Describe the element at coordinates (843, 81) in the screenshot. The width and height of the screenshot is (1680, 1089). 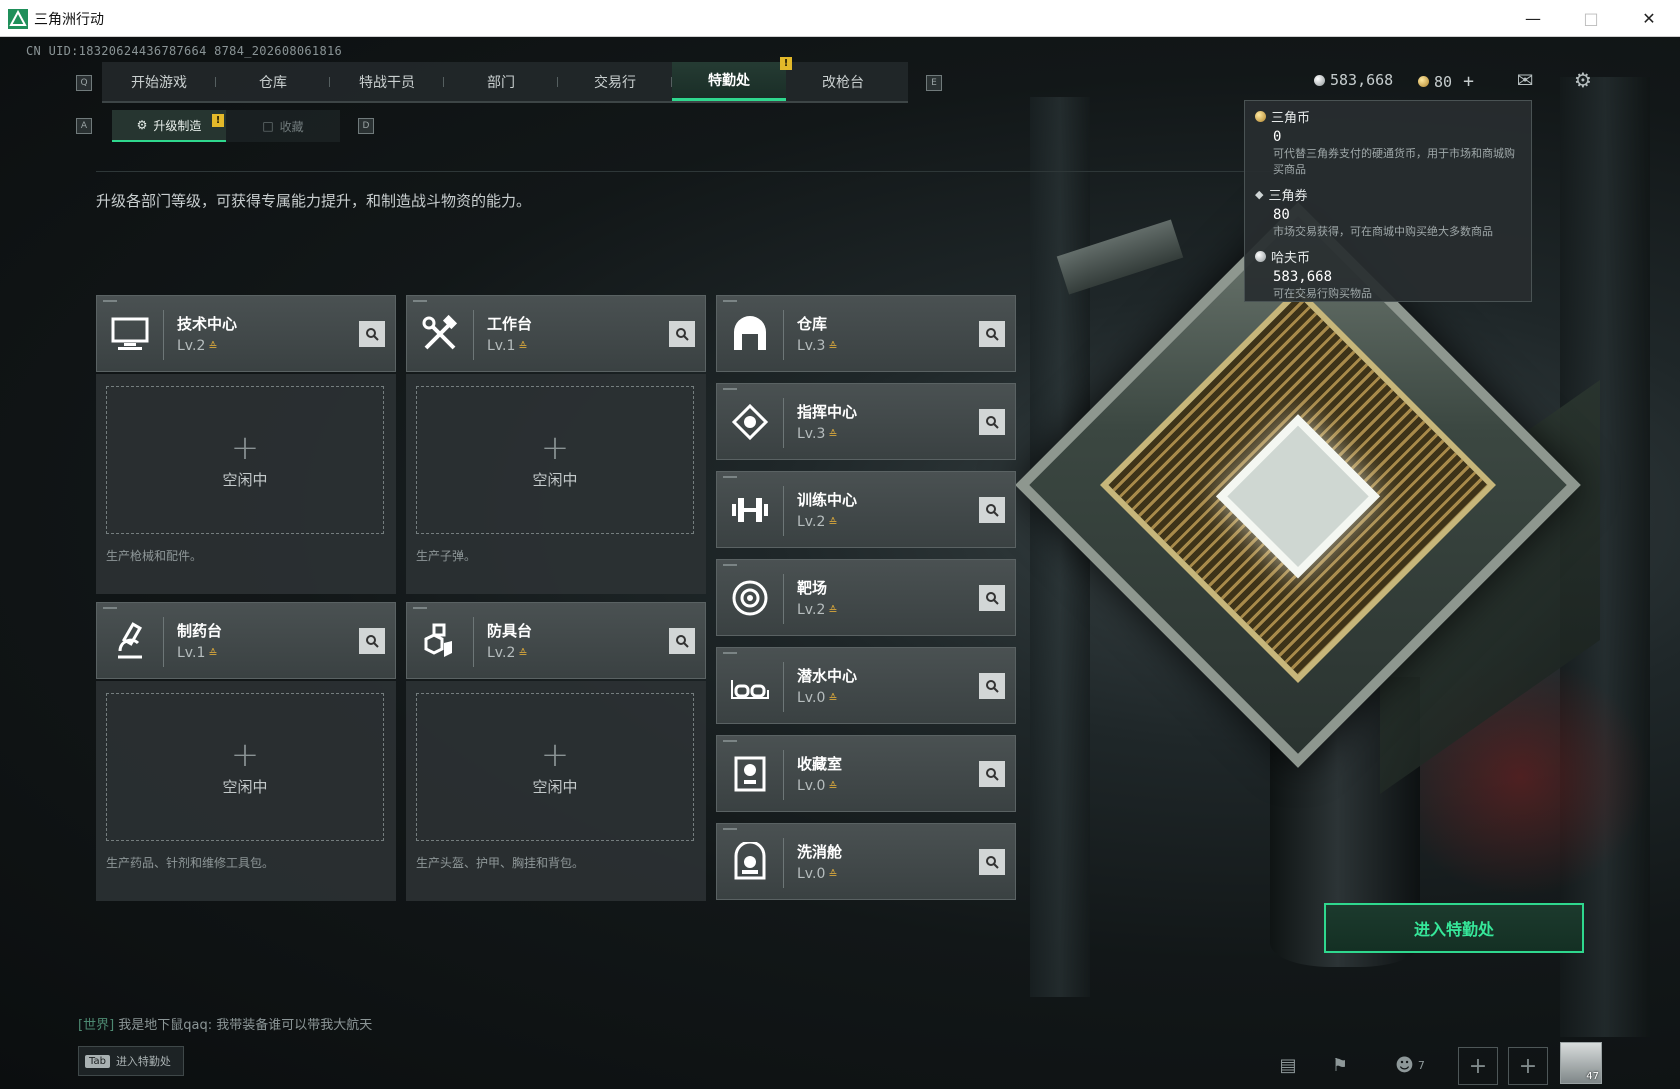
I see `tab-gunsmith: 改枪台` at that location.